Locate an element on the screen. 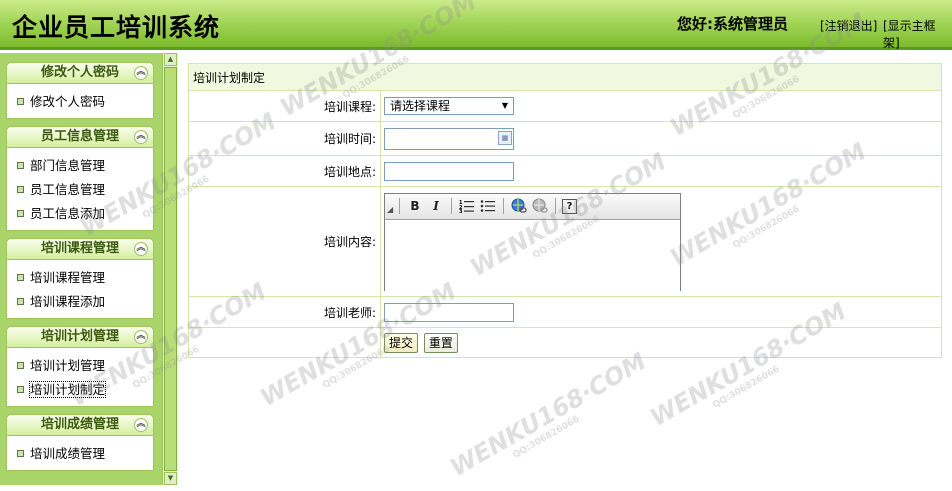 The image size is (952, 491). time-label: 培训时间: is located at coordinates (284, 138).